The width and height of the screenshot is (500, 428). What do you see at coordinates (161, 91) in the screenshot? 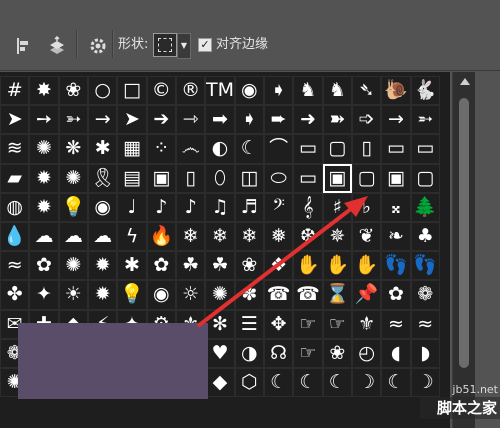
I see `shape-cell: ©` at bounding box center [161, 91].